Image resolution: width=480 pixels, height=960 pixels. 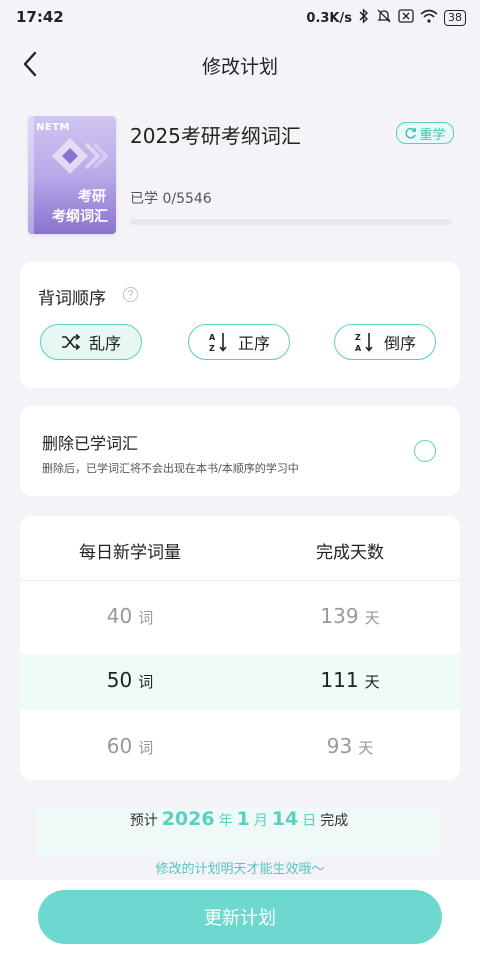 What do you see at coordinates (119, 680) in the screenshot?
I see `daily-words-value: 50` at bounding box center [119, 680].